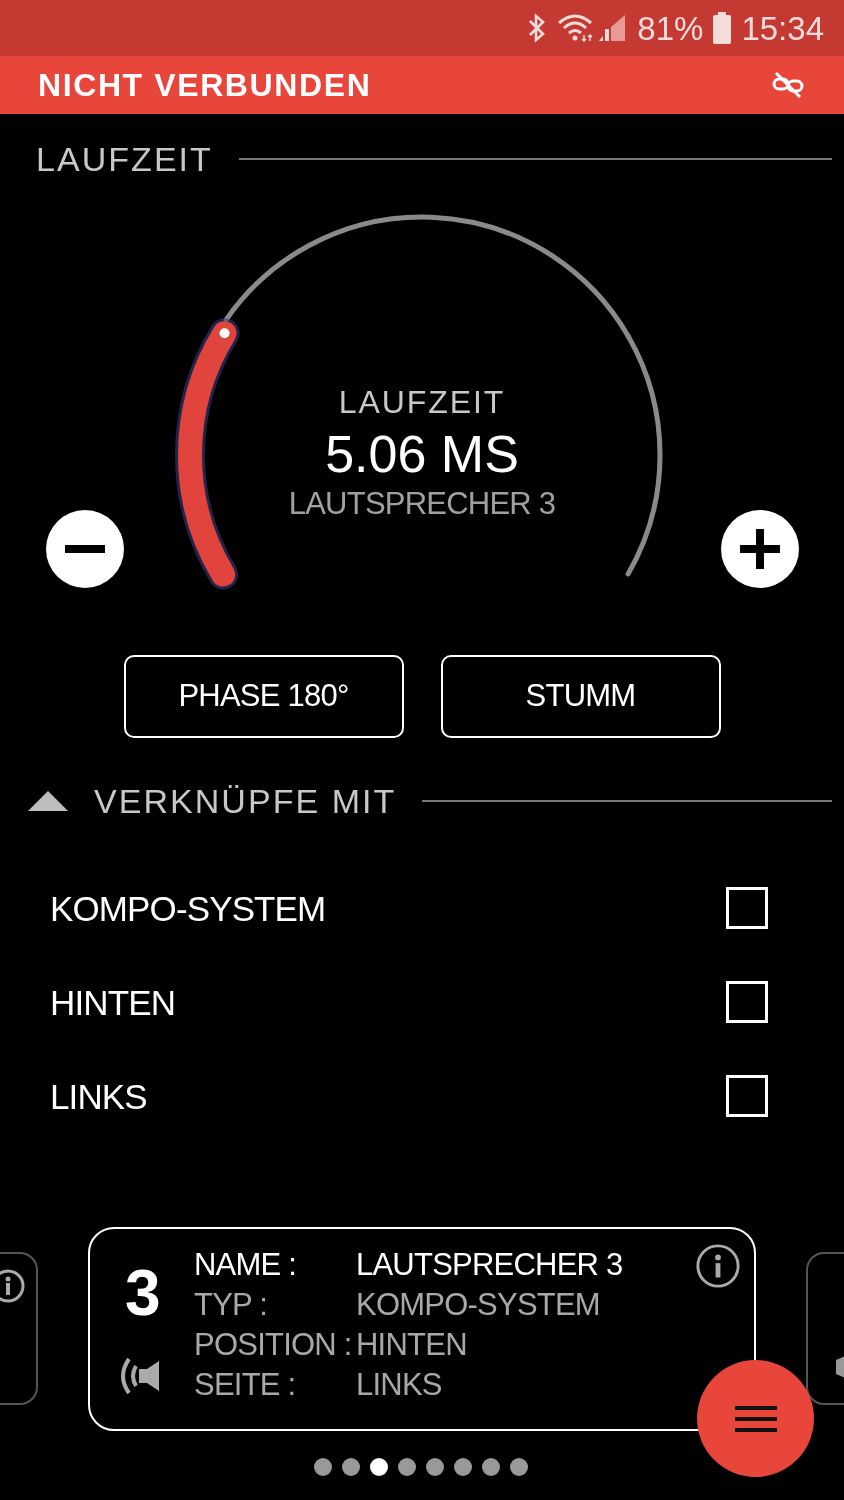  Describe the element at coordinates (245, 1385) in the screenshot. I see `field-label: SEITE :` at that location.